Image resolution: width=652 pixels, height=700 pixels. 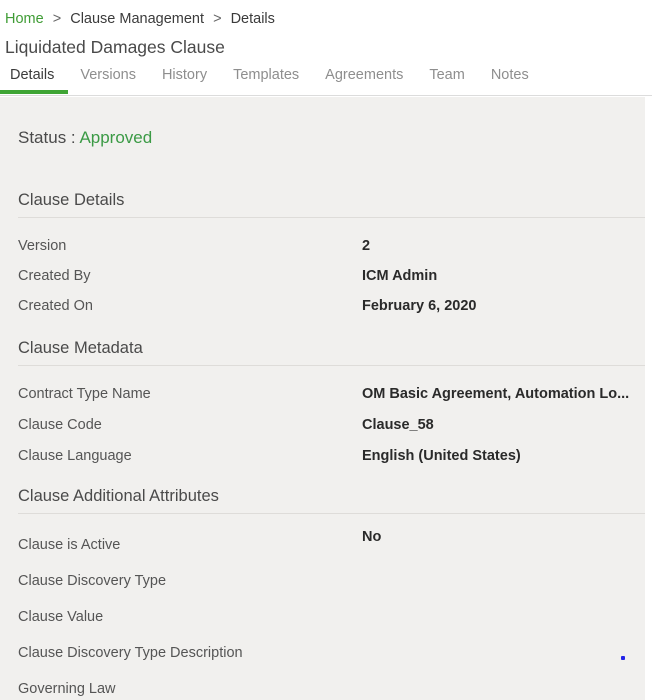 What do you see at coordinates (84, 394) in the screenshot?
I see `field-label: Contract Type Name` at bounding box center [84, 394].